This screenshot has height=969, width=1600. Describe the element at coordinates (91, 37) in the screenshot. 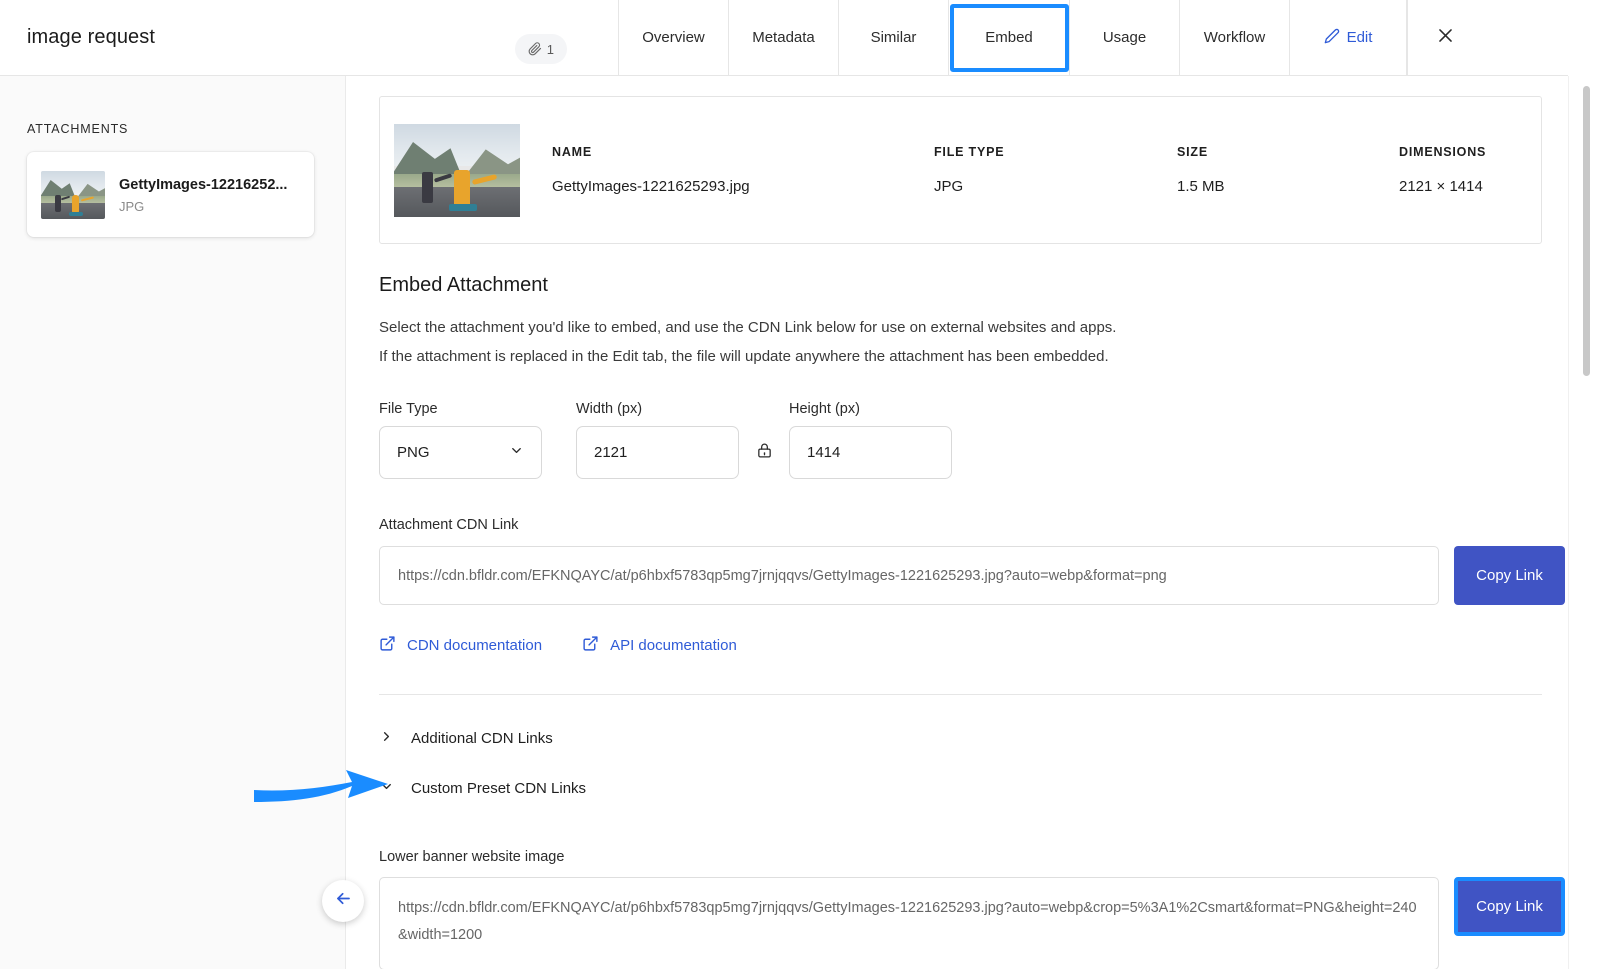

I see `page-title: image request` at that location.